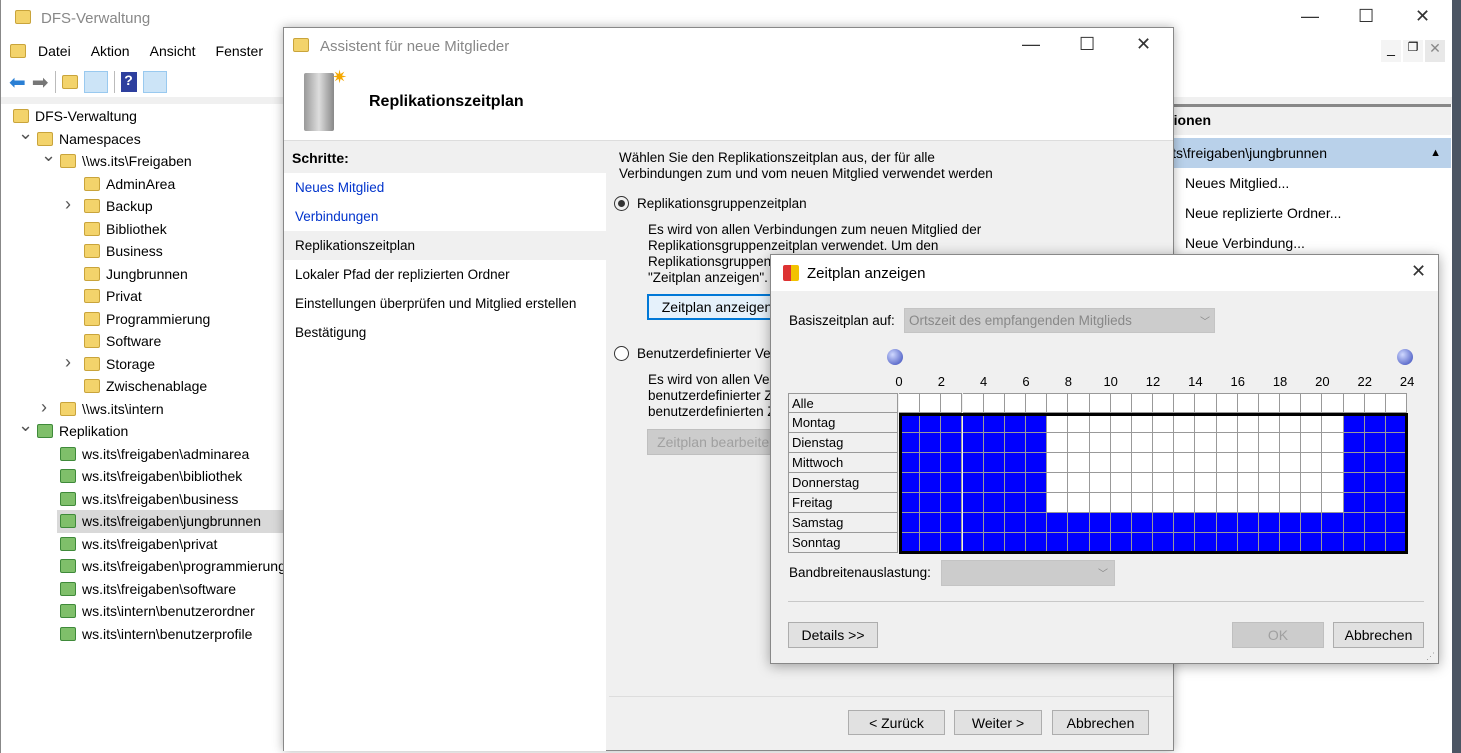 Image resolution: width=1461 pixels, height=753 pixels. What do you see at coordinates (717, 307) in the screenshot?
I see `show-schedule-button: Zeitplan anzeigen` at bounding box center [717, 307].